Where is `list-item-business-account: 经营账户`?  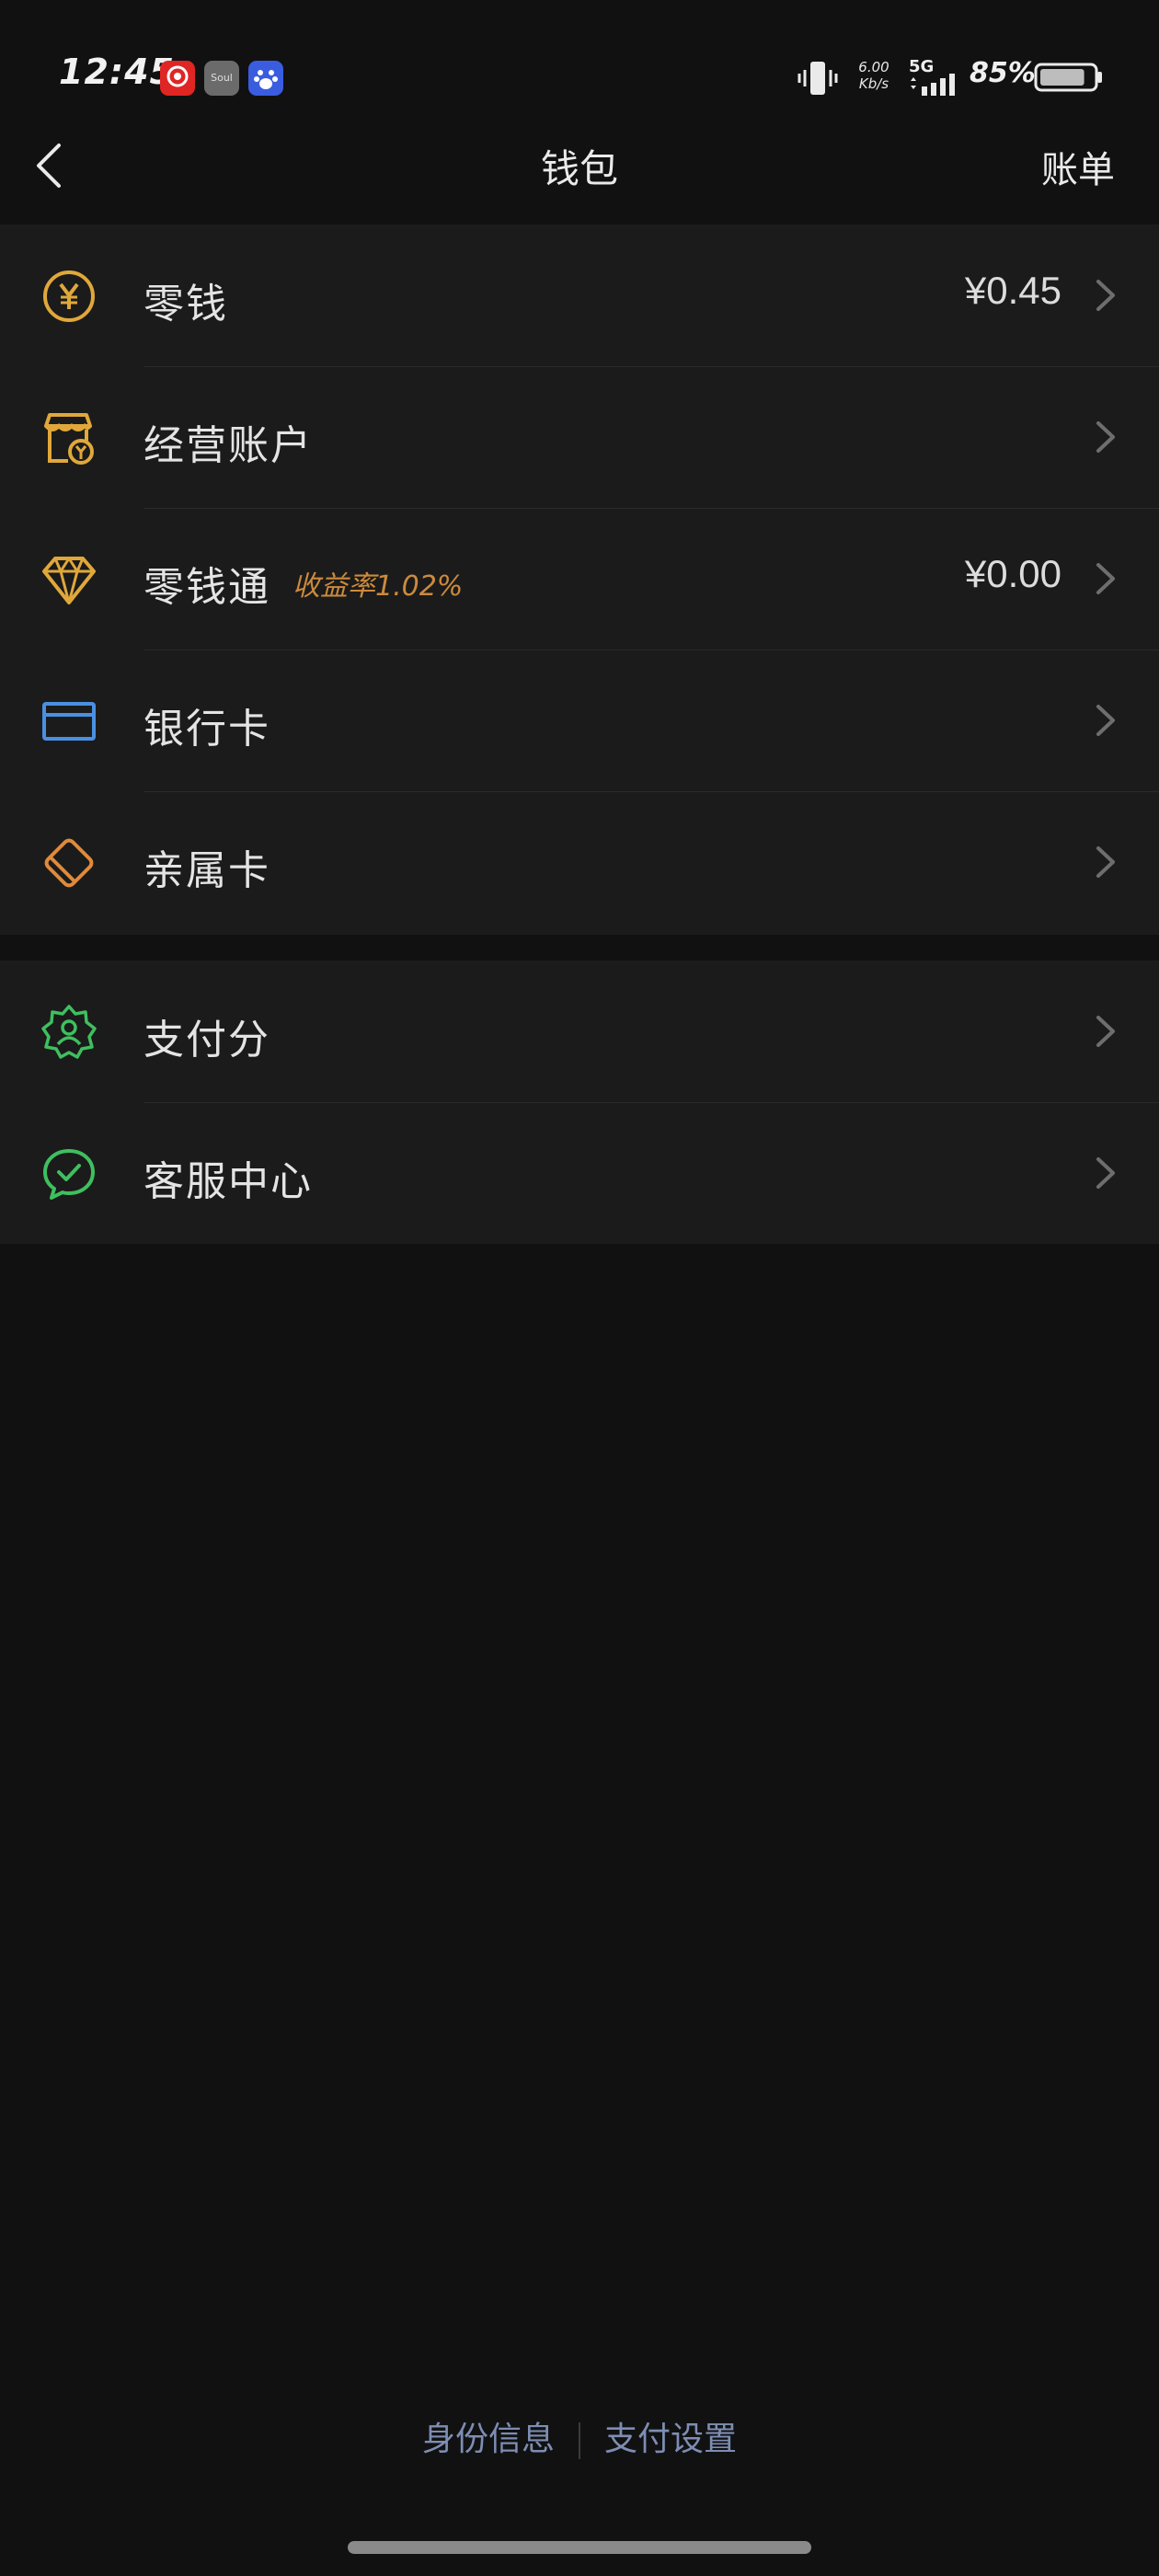 list-item-business-account: 经营账户 is located at coordinates (579, 437).